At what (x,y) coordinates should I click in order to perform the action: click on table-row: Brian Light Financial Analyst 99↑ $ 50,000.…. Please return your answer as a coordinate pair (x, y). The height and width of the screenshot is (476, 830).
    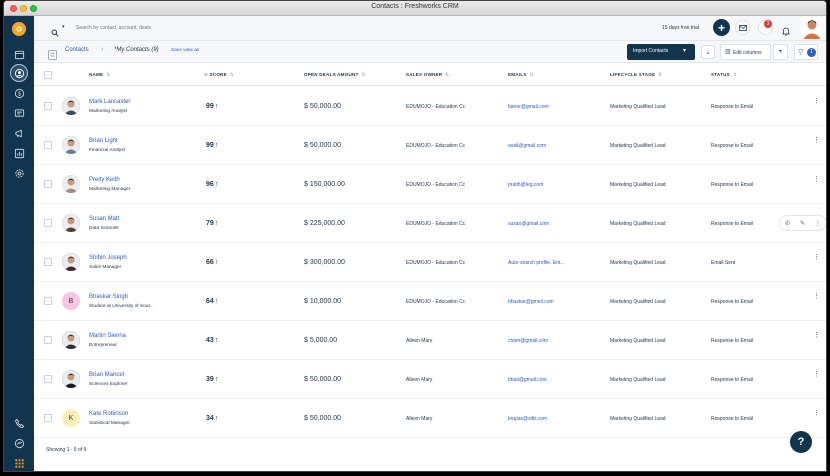
    Looking at the image, I should click on (430, 145).